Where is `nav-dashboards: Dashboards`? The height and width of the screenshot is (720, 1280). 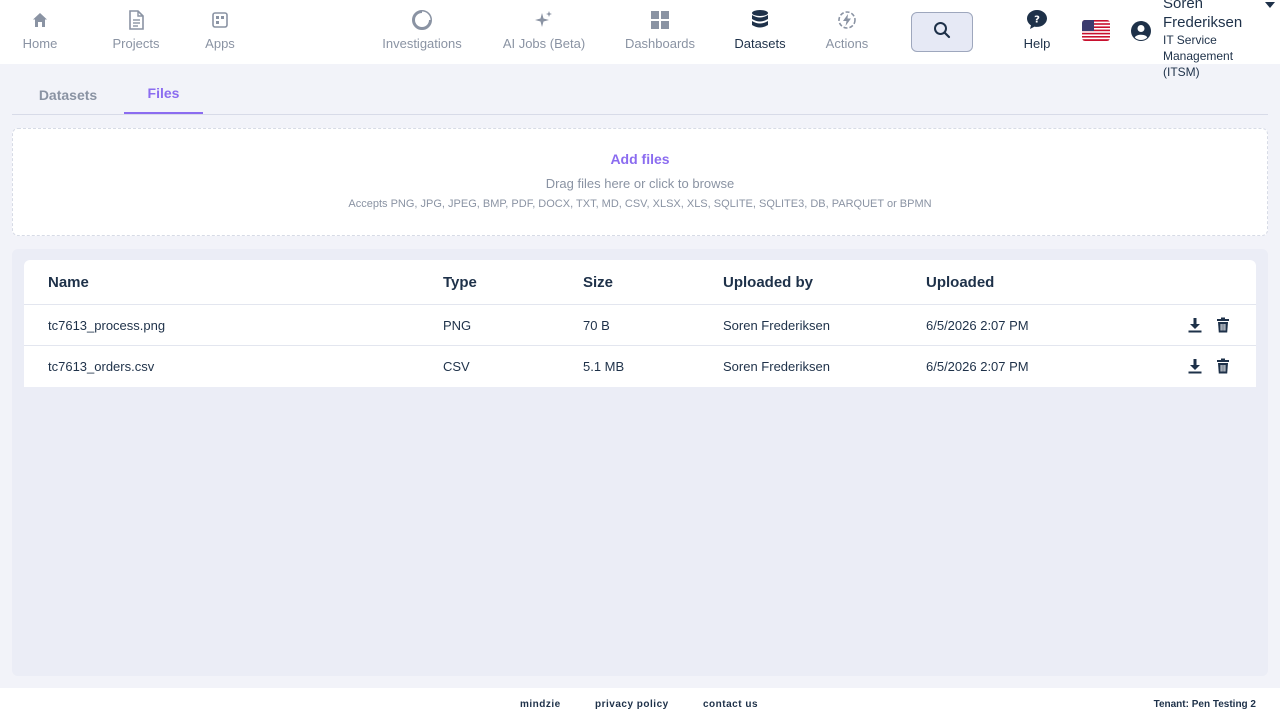
nav-dashboards: Dashboards is located at coordinates (660, 32).